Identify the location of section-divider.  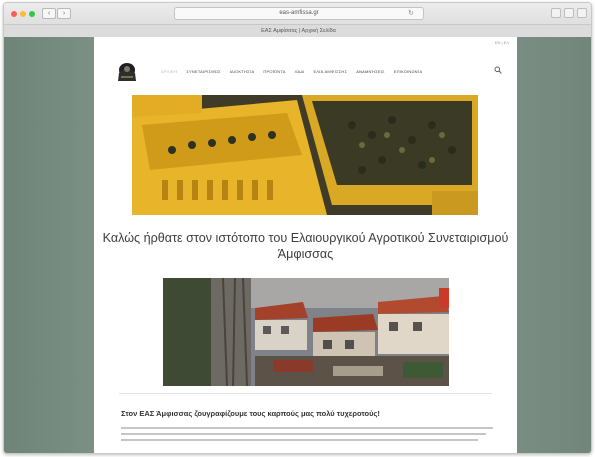
(305, 393).